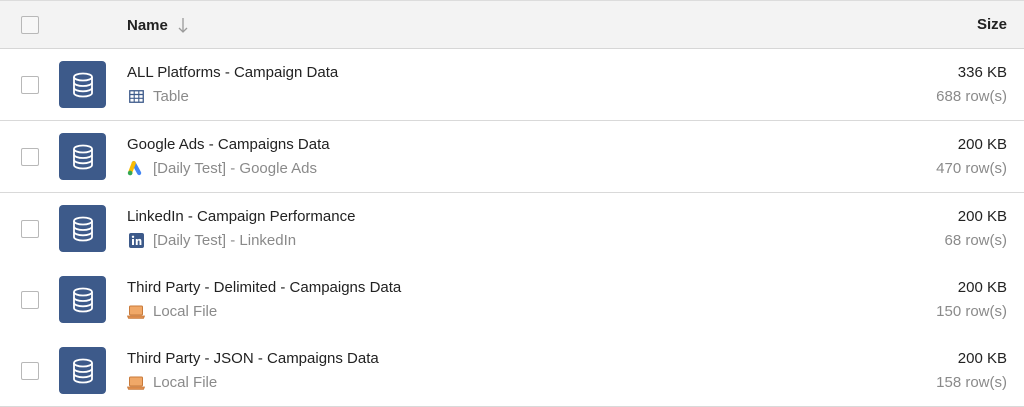 The height and width of the screenshot is (407, 1024). Describe the element at coordinates (992, 24) in the screenshot. I see `size-column-header: Size` at that location.